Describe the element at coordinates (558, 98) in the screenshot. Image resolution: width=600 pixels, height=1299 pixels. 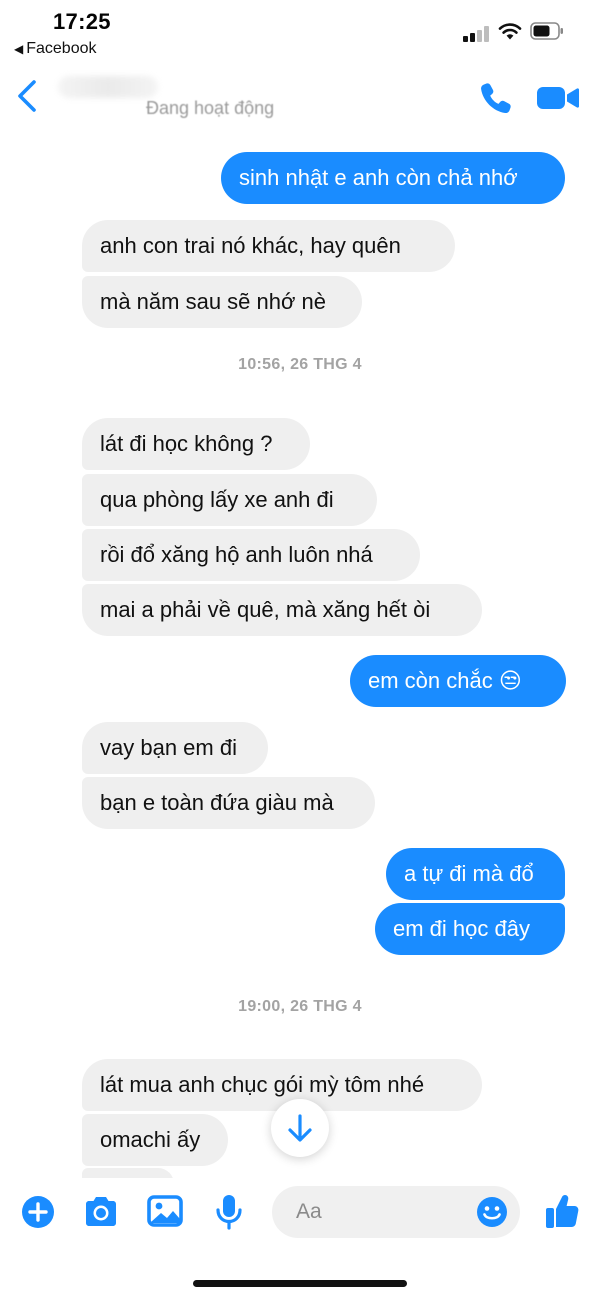
I see `video-camera-icon` at that location.